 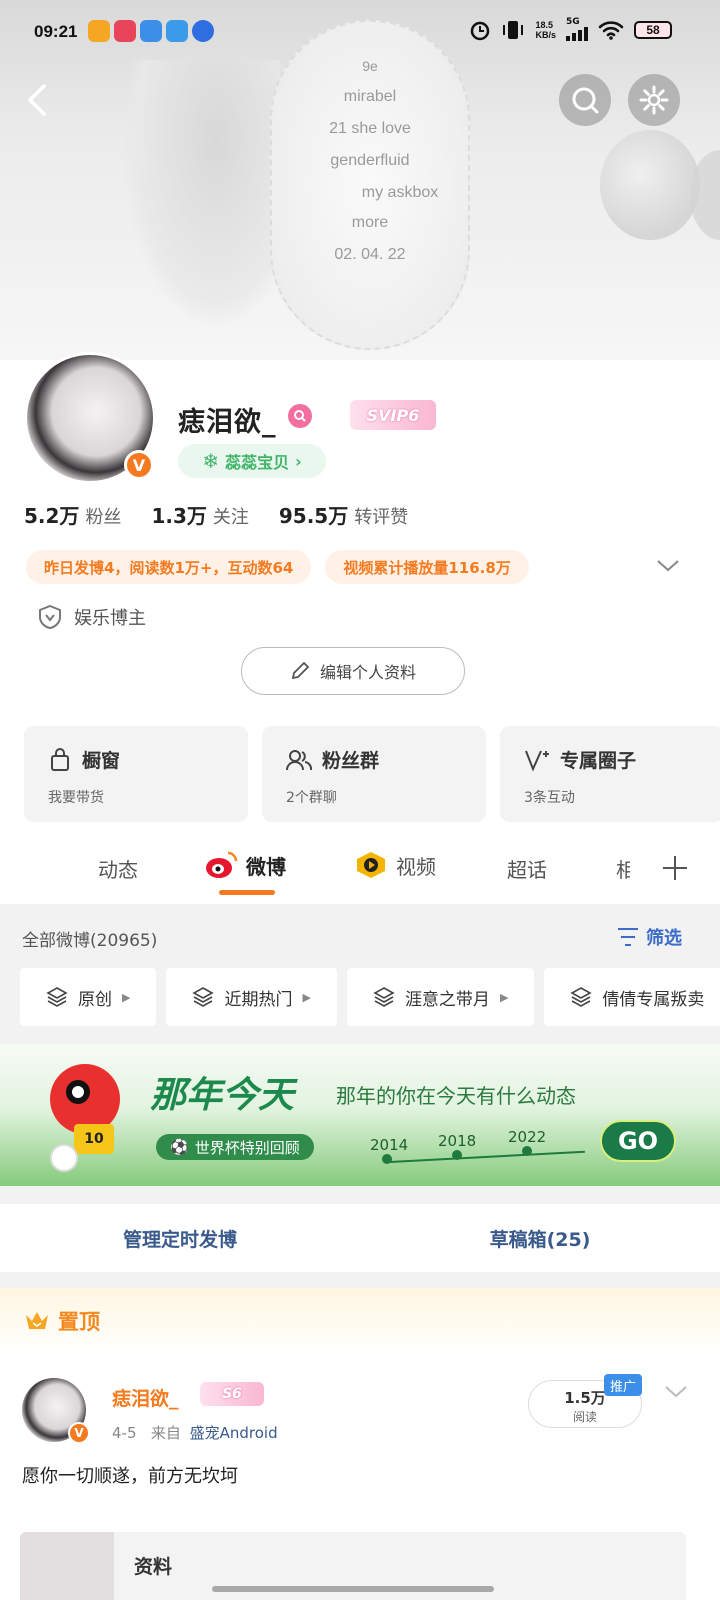 I want to click on go-button: GO, so click(x=638, y=1141).